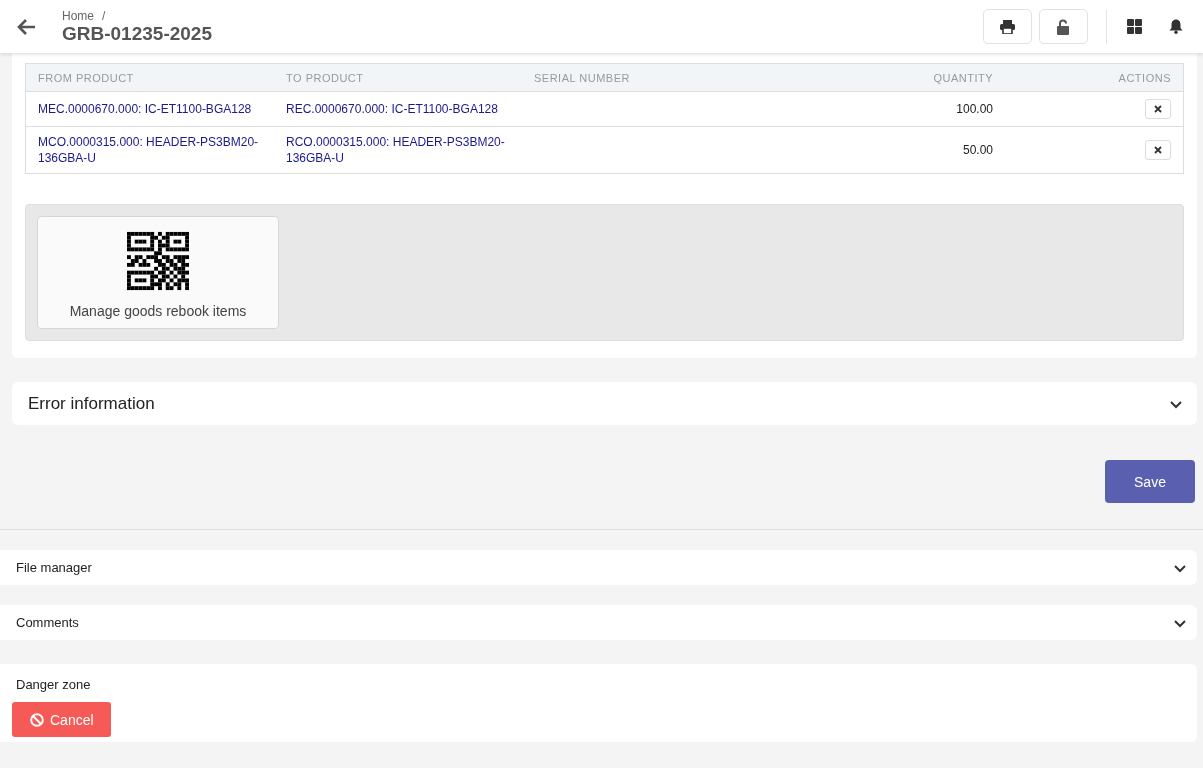  What do you see at coordinates (905, 150) in the screenshot?
I see `table-cell: 50.00` at bounding box center [905, 150].